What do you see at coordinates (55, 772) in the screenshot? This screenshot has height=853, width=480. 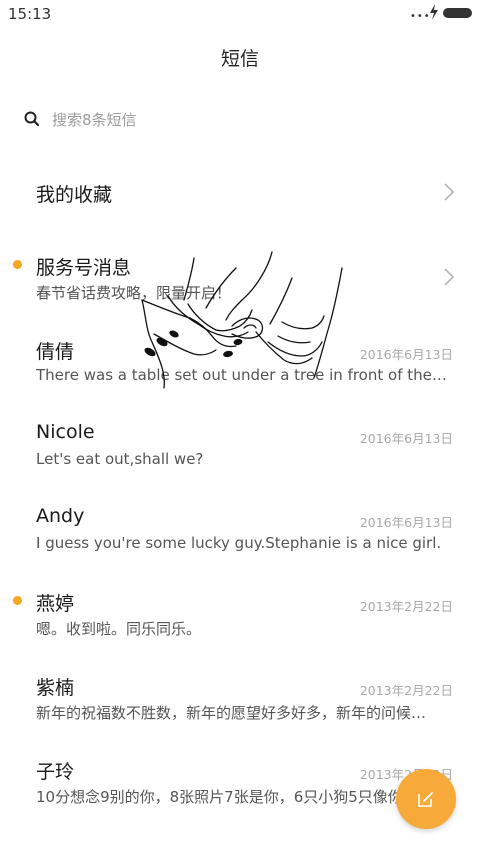 I see `contact-name: 子玲` at bounding box center [55, 772].